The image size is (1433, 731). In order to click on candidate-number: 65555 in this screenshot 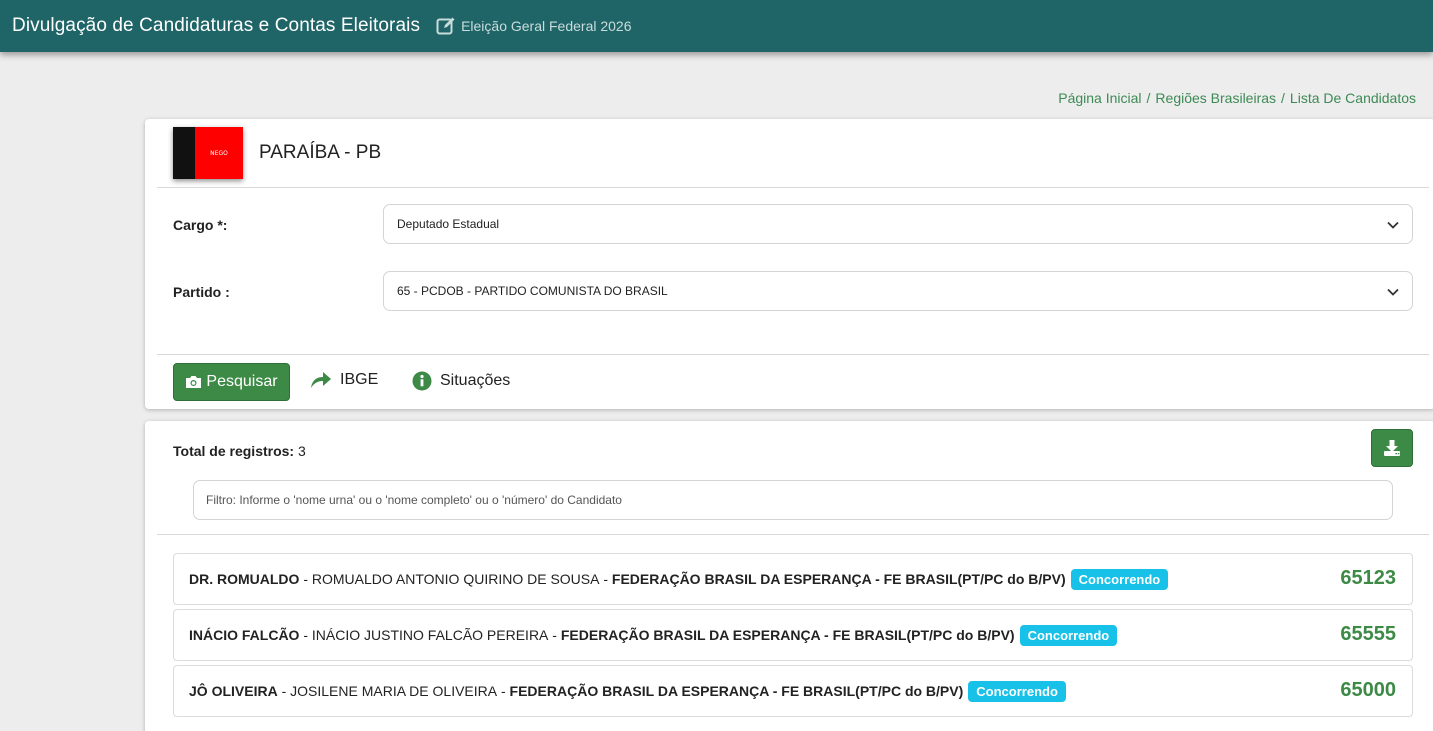, I will do `click(1368, 634)`.